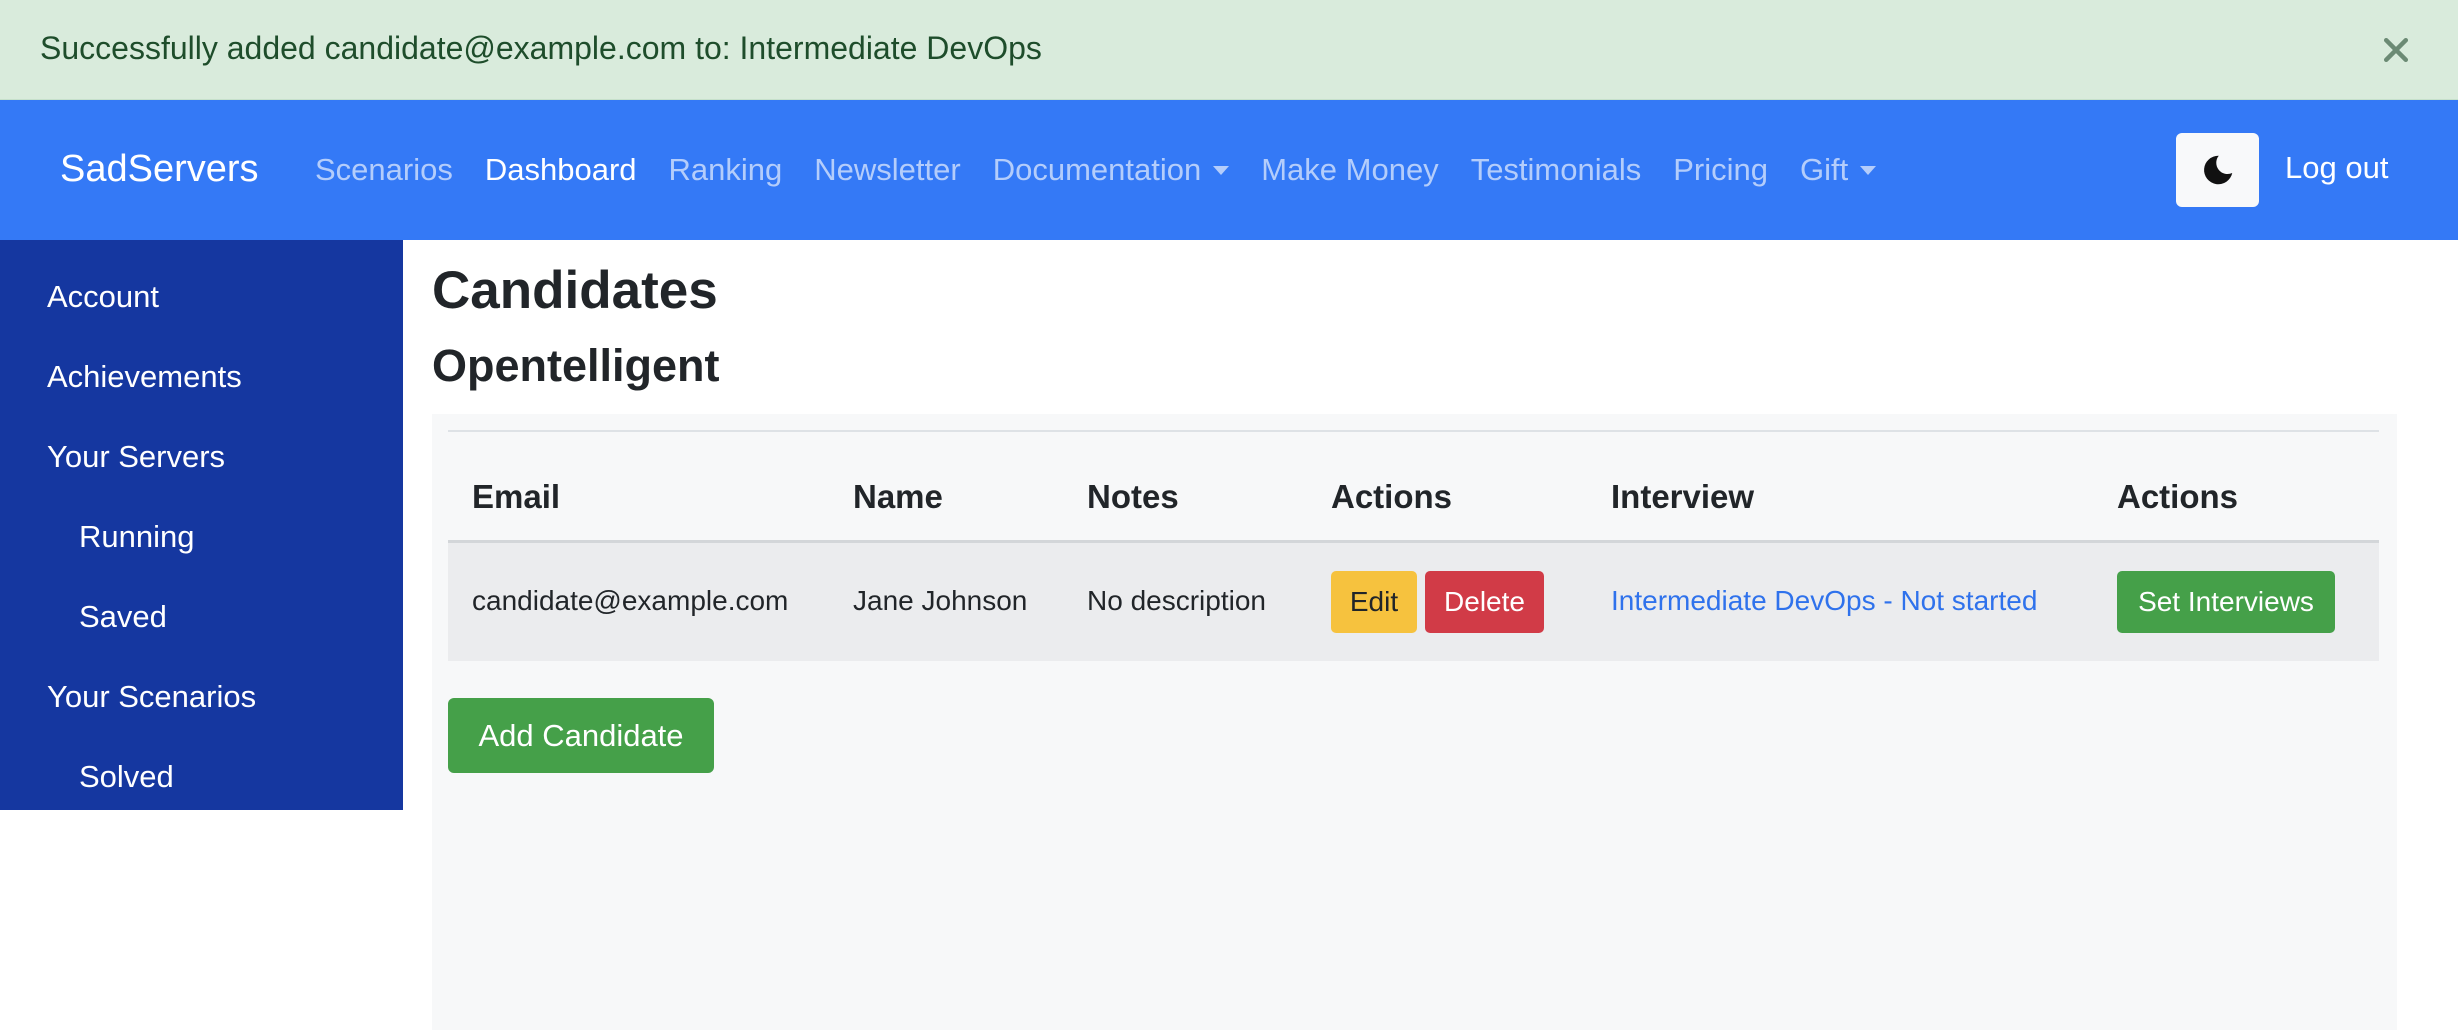  I want to click on nav-testimonials: Testimonials, so click(1556, 170).